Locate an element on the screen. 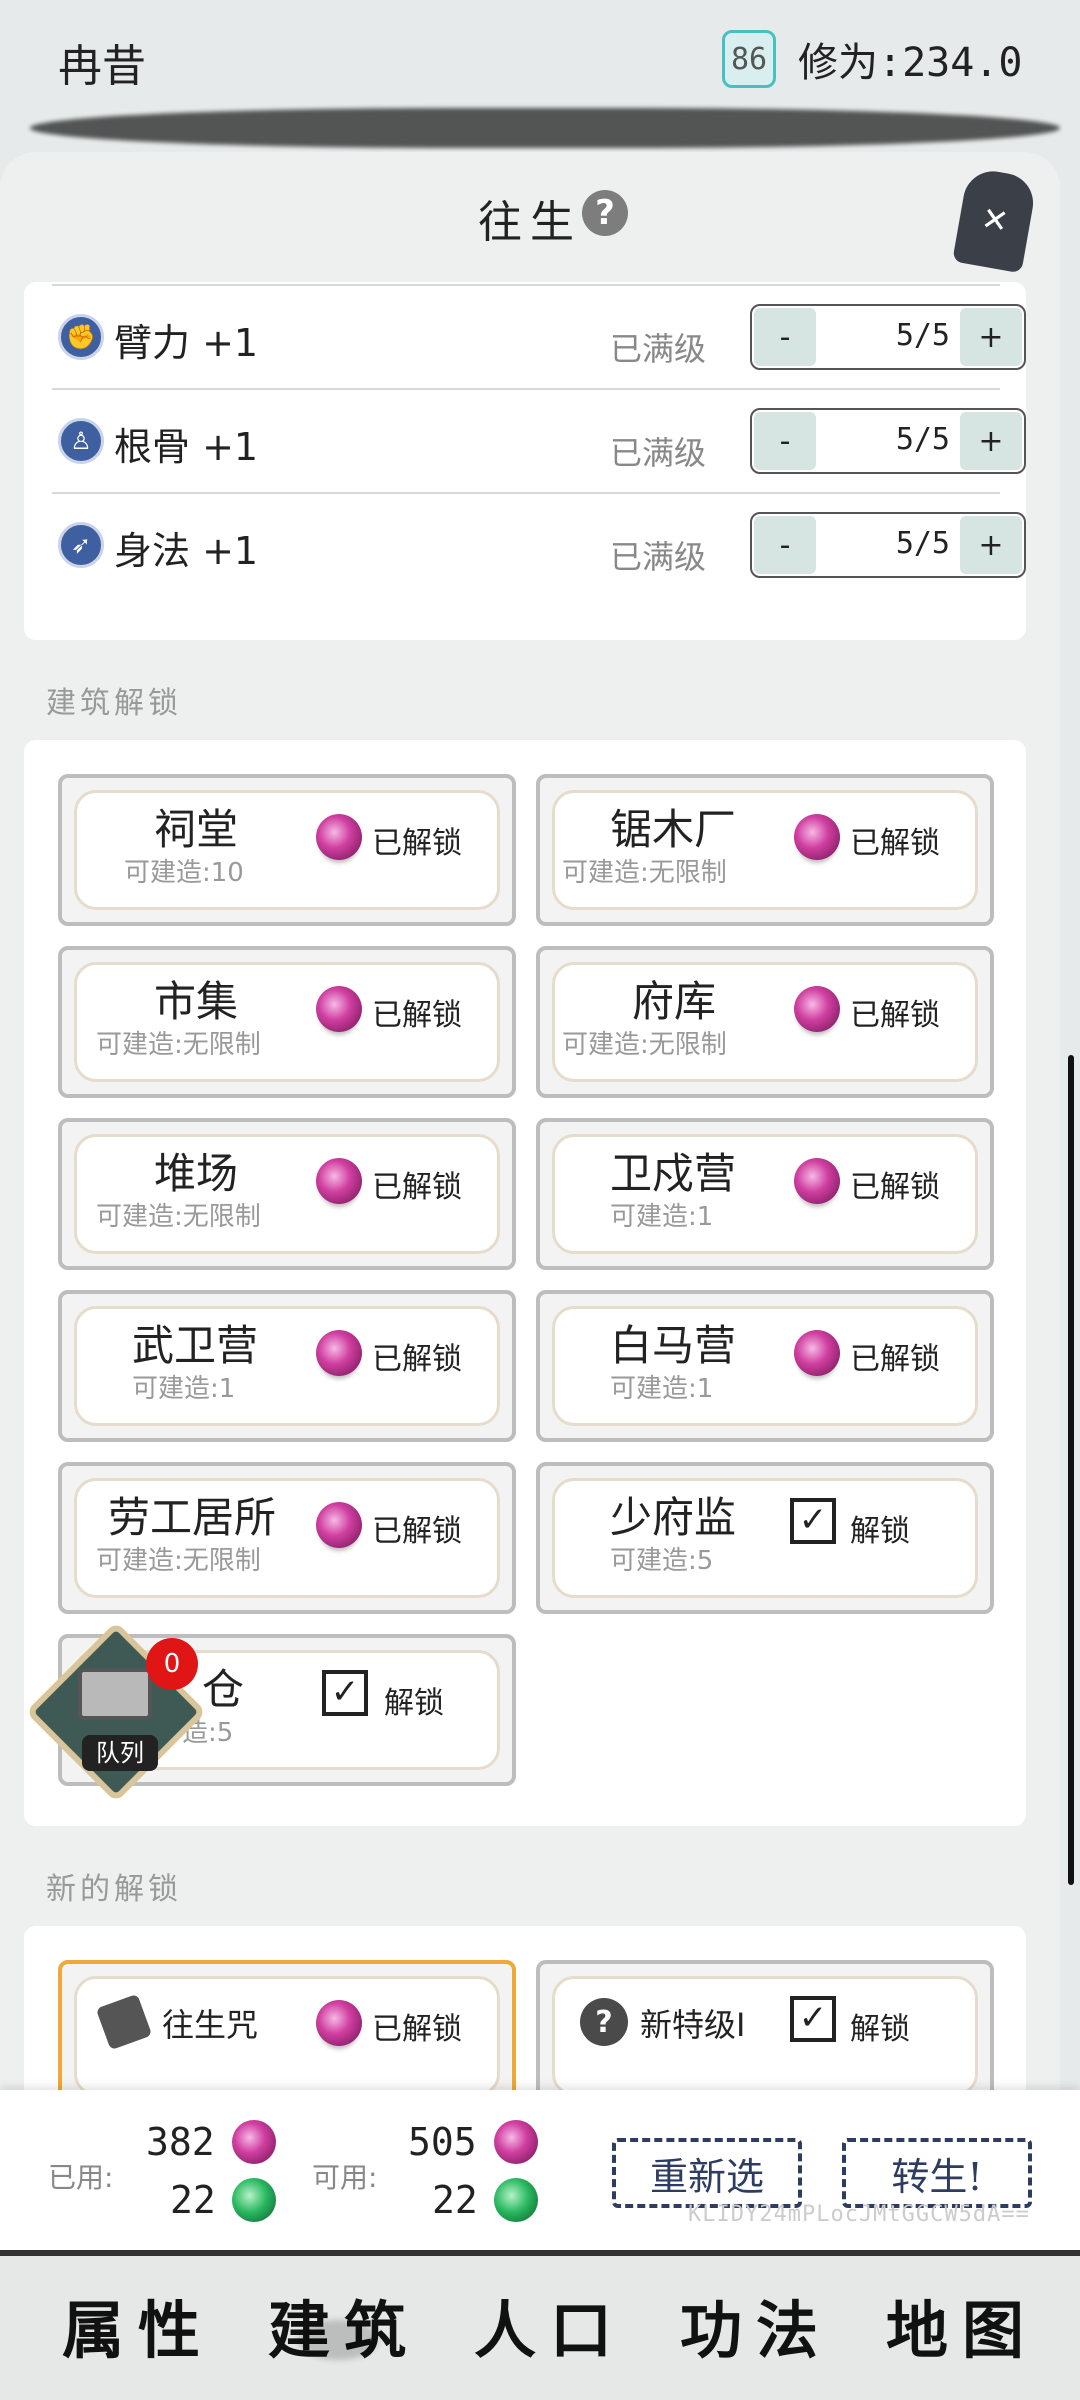 Image resolution: width=1080 pixels, height=2400 pixels. building-name: 卫戍营 is located at coordinates (673, 1173).